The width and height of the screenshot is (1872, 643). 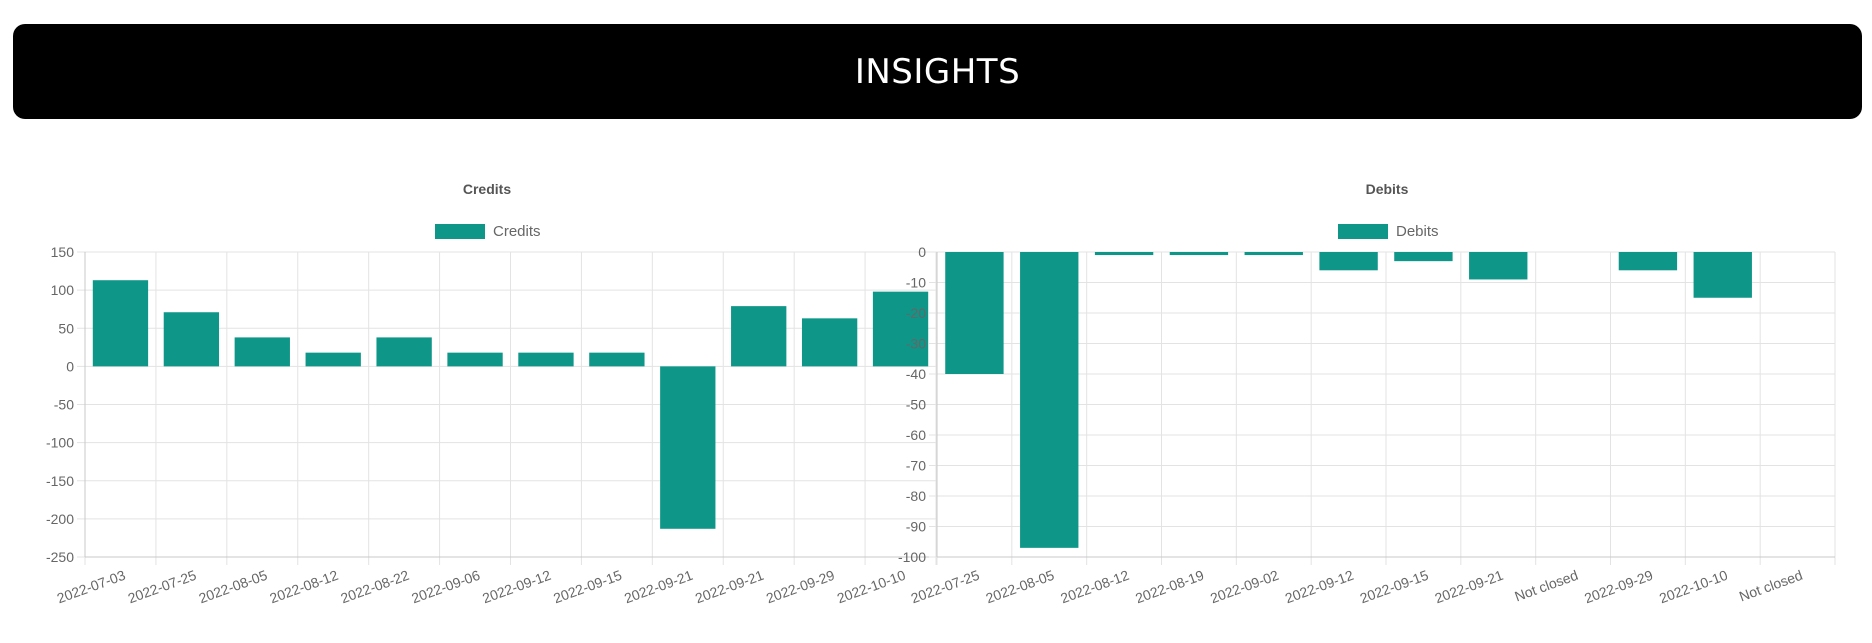 I want to click on debits-y-tick-label: -70, so click(x=916, y=466).